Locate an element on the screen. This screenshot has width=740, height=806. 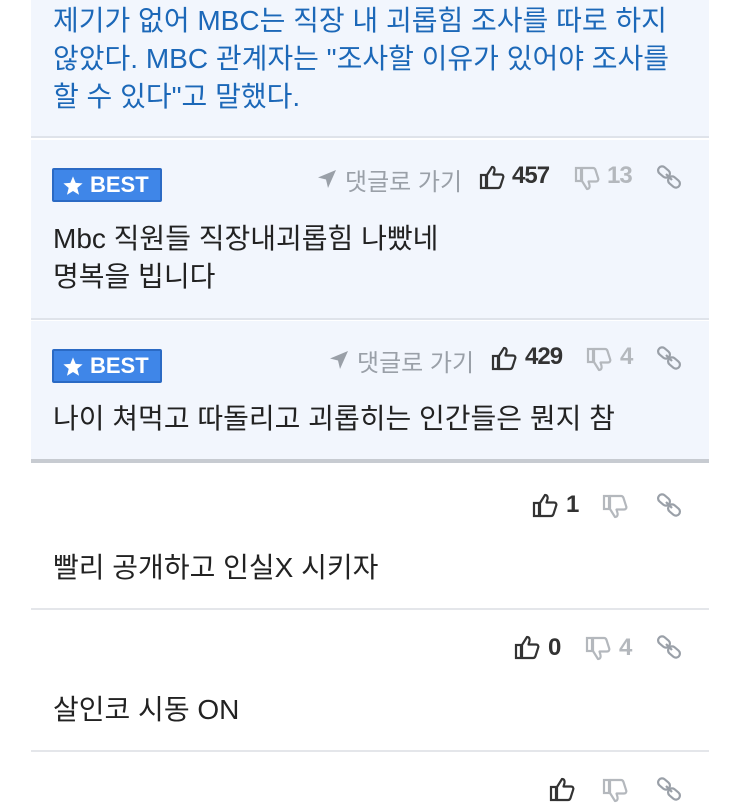
like-count: 0 is located at coordinates (554, 647).